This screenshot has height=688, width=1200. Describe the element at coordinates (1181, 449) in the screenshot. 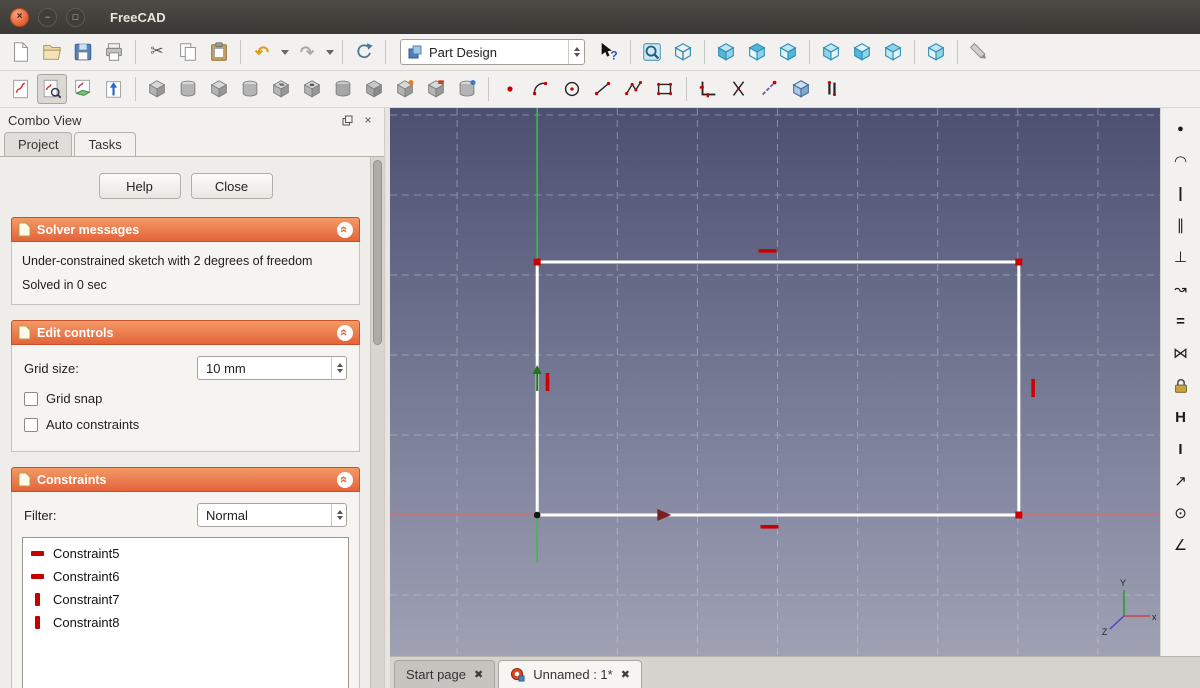

I see `constrain-vertical-distance-button: I` at that location.